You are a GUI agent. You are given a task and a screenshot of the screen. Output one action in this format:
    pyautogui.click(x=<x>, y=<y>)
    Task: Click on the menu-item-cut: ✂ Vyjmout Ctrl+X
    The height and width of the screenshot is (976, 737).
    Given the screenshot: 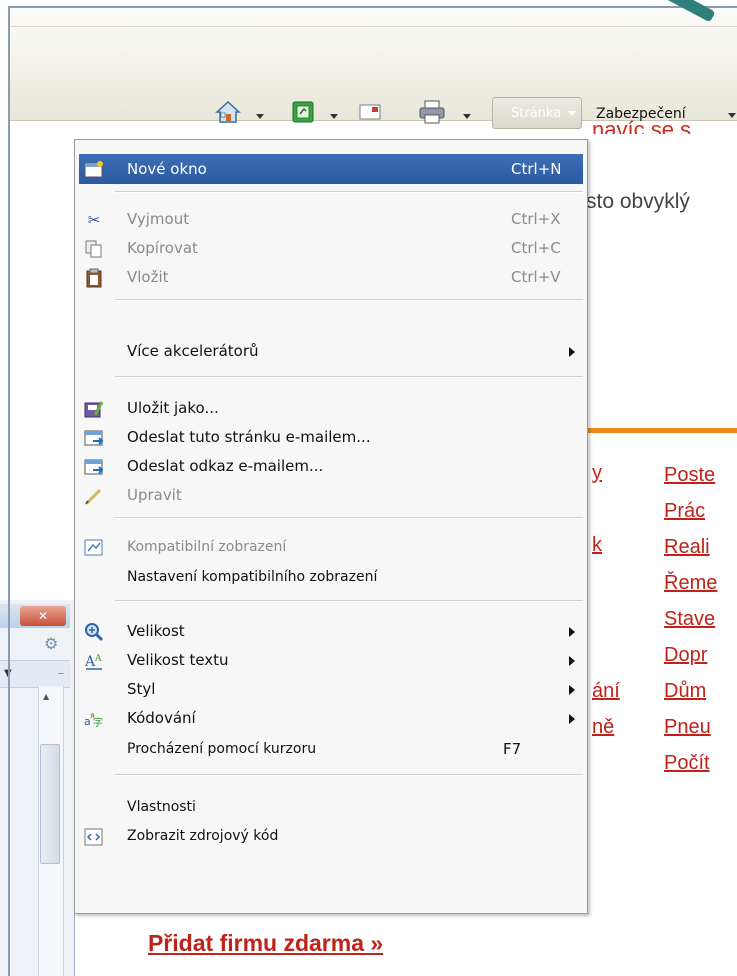 What is the action you would take?
    pyautogui.click(x=331, y=219)
    